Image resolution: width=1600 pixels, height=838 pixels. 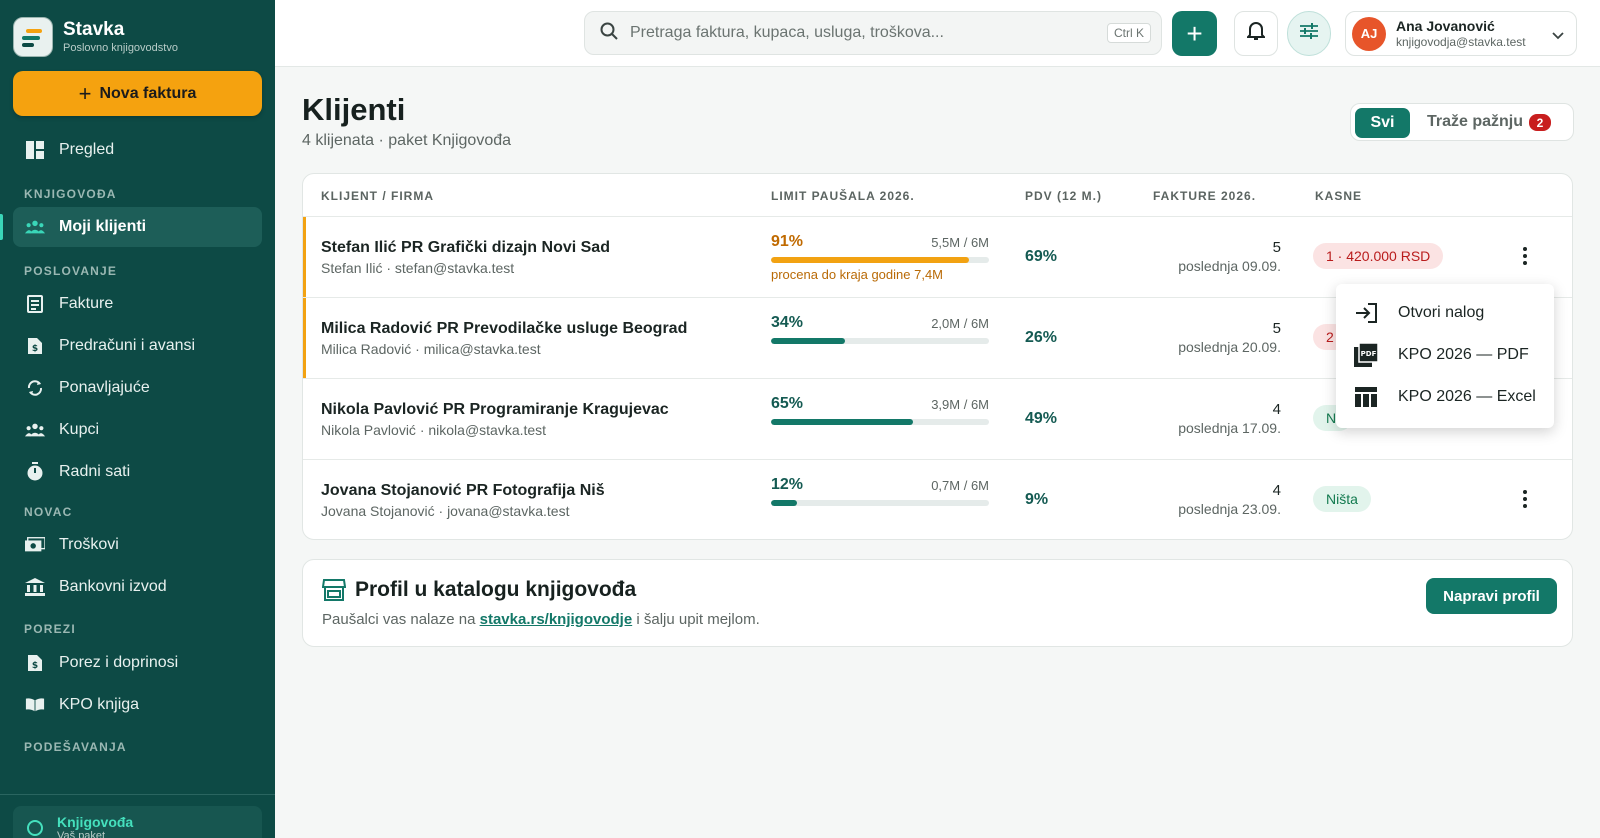 What do you see at coordinates (95, 822) in the screenshot?
I see `plan-title: Knjigovođa` at bounding box center [95, 822].